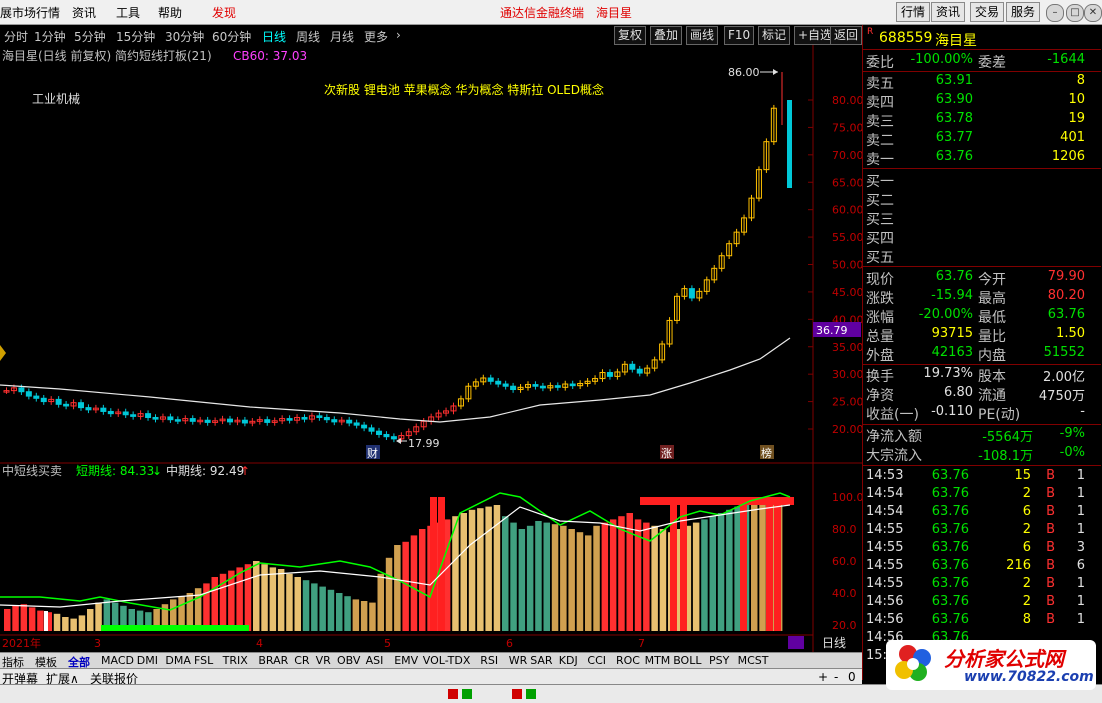  What do you see at coordinates (992, 299) in the screenshot?
I see `quote-label: 最高` at bounding box center [992, 299].